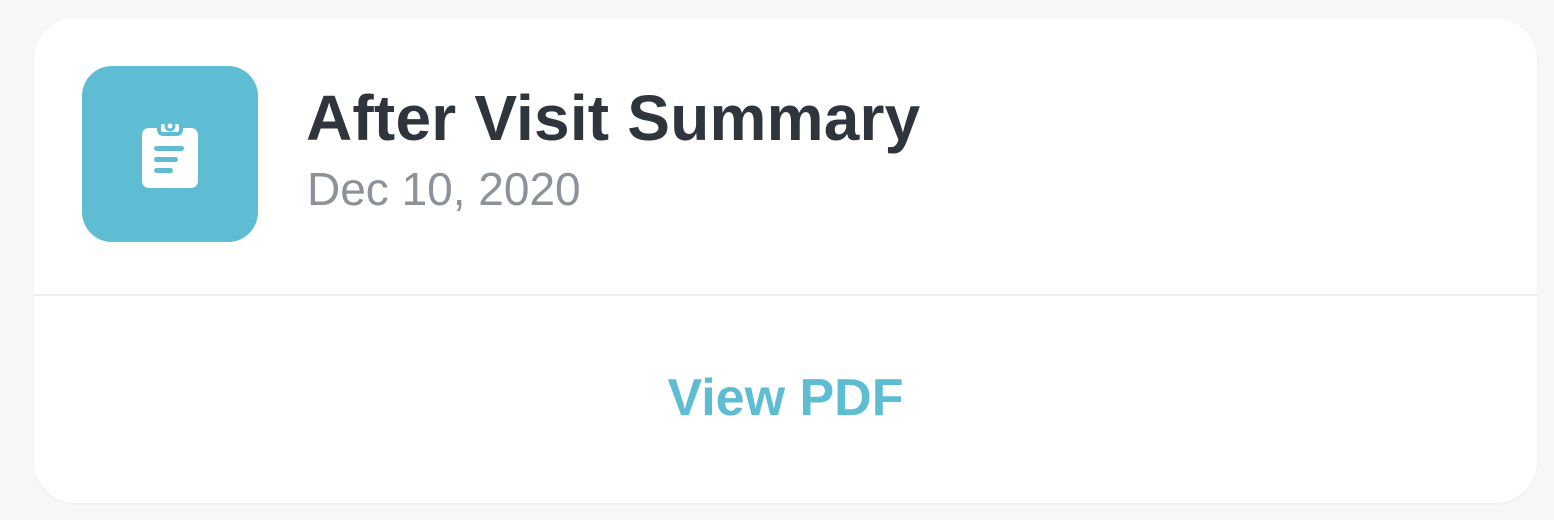 The height and width of the screenshot is (520, 1554). What do you see at coordinates (444, 189) in the screenshot?
I see `document-date: Dec 10, 2020` at bounding box center [444, 189].